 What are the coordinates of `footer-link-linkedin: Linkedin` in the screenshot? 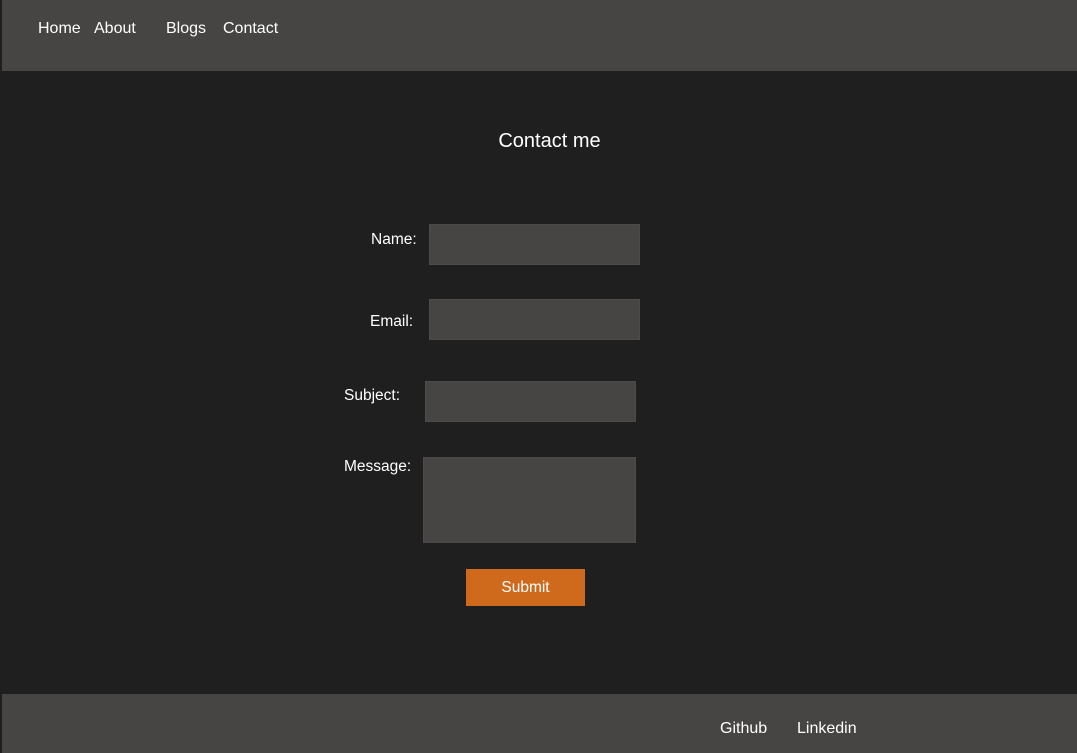 It's located at (827, 729).